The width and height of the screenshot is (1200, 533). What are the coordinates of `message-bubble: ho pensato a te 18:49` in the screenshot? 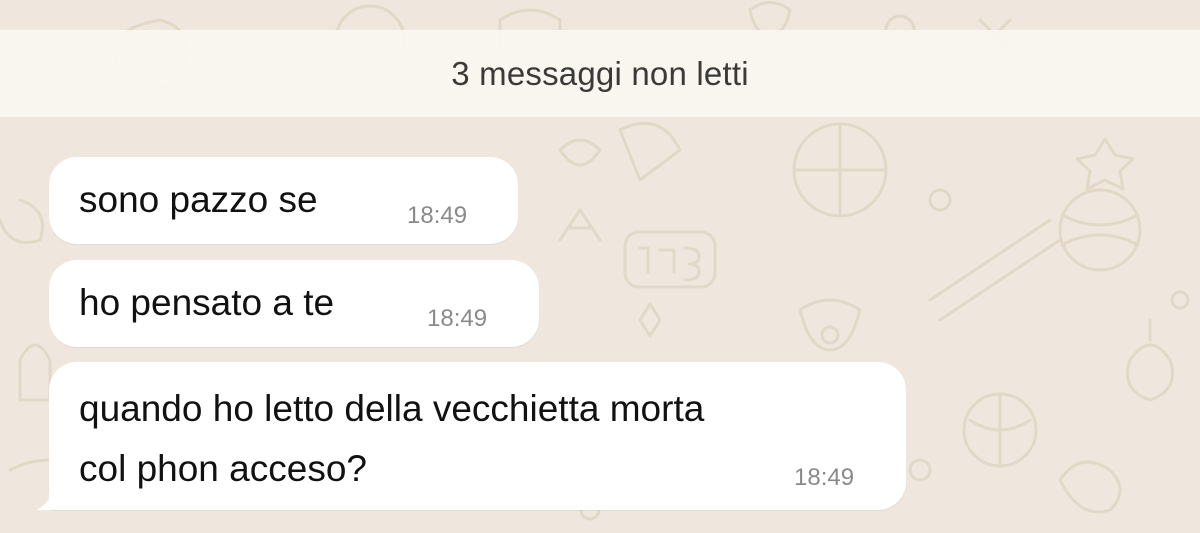 It's located at (294, 303).